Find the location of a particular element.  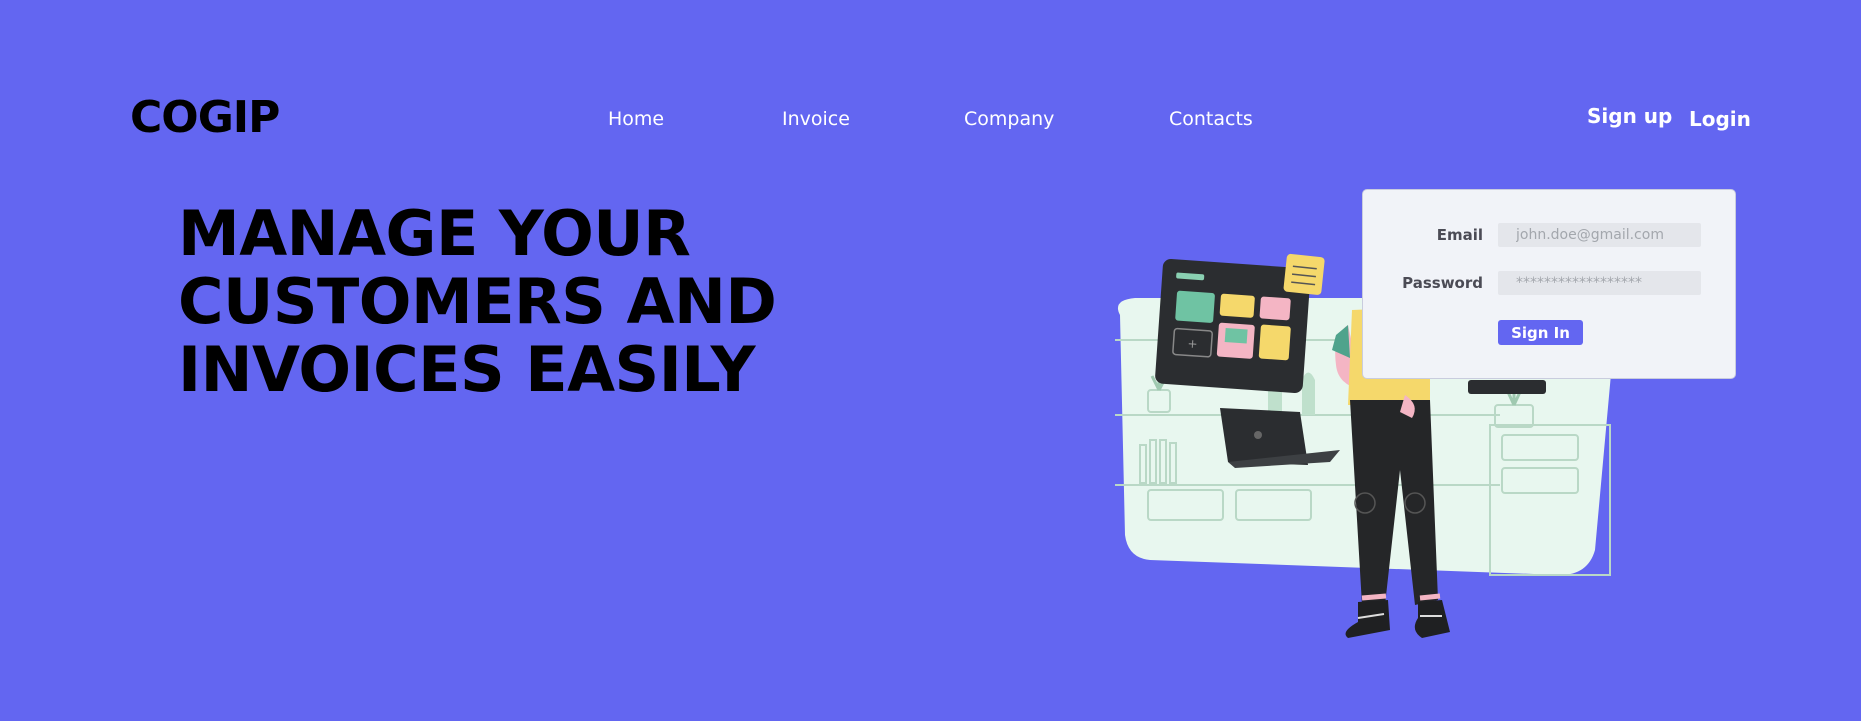

sign-in-button: Sign In is located at coordinates (1540, 332).